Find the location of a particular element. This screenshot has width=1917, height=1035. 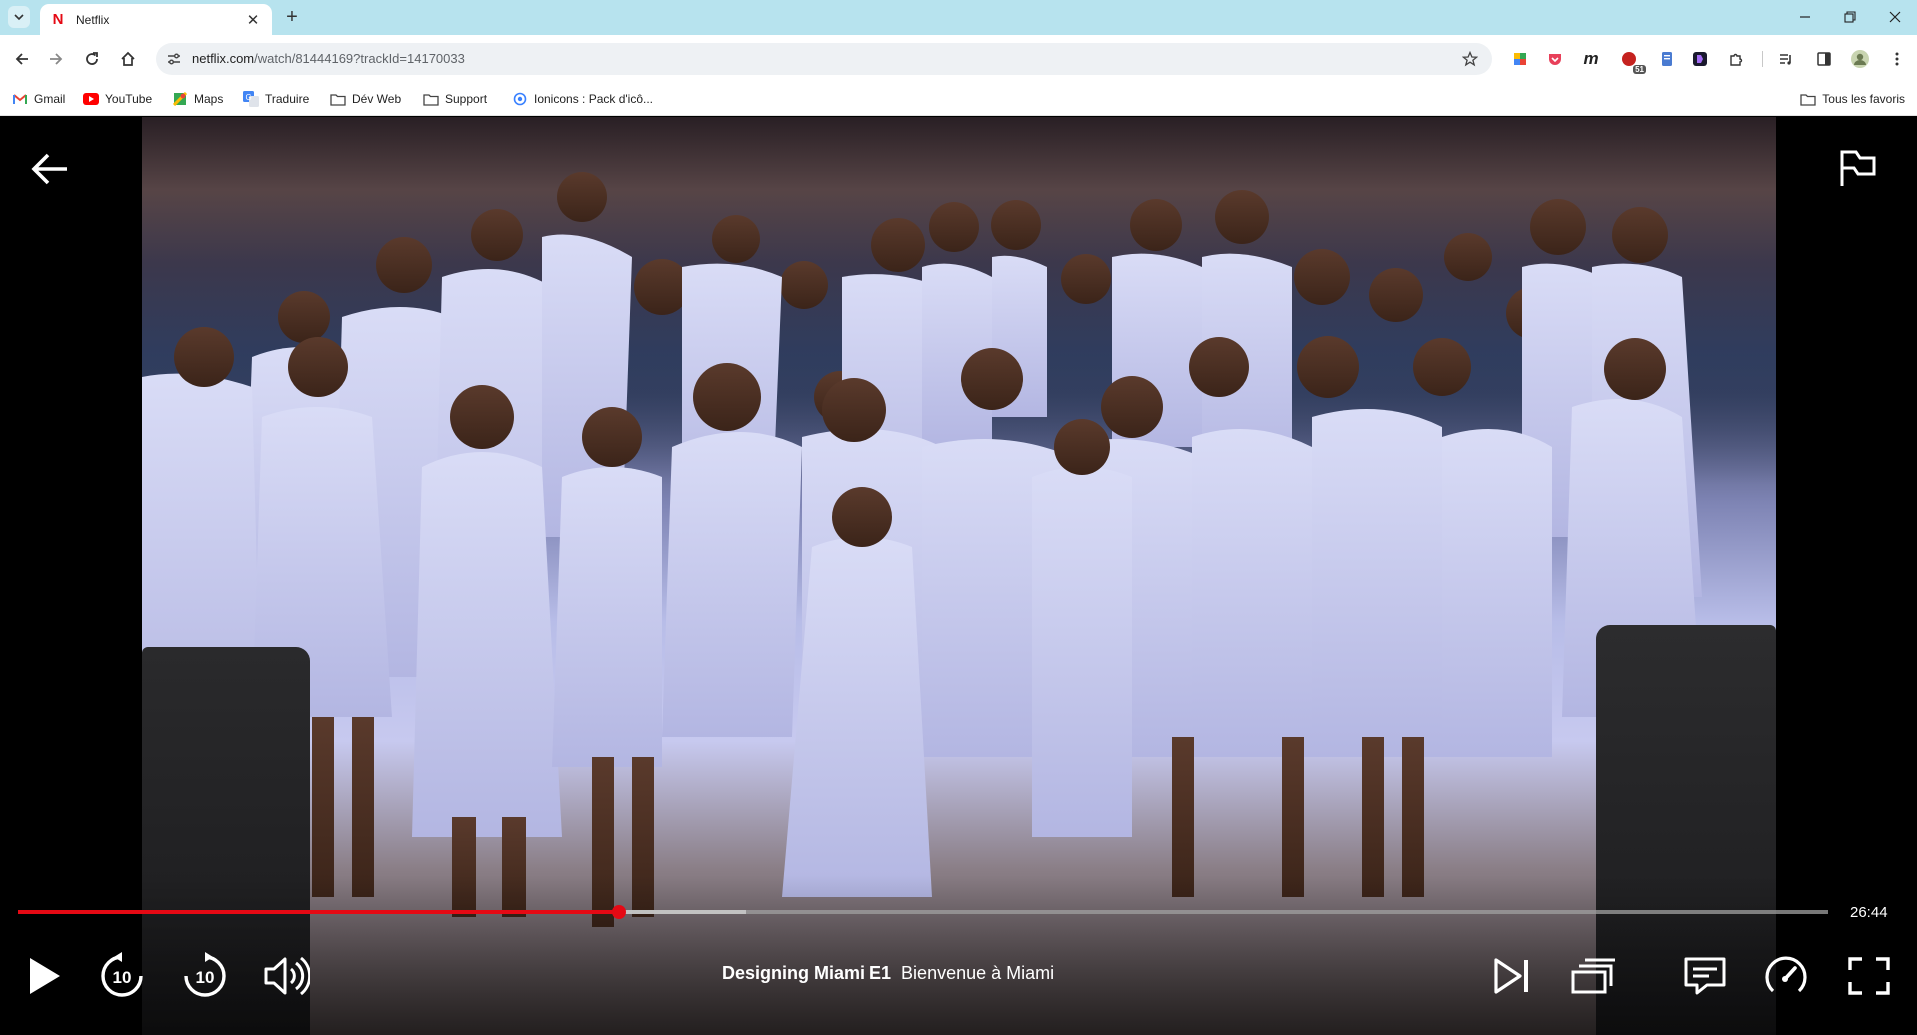

bookmark-gmail: Gmail is located at coordinates (38, 99).